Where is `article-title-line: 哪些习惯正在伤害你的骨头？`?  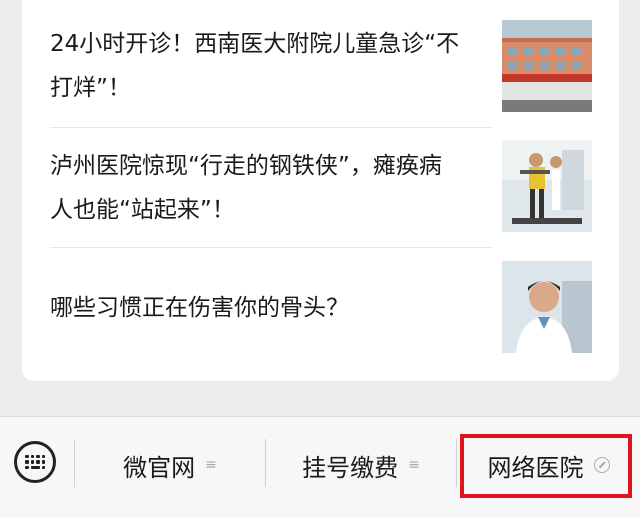 article-title-line: 哪些习惯正在伤害你的骨头？ is located at coordinates (199, 308).